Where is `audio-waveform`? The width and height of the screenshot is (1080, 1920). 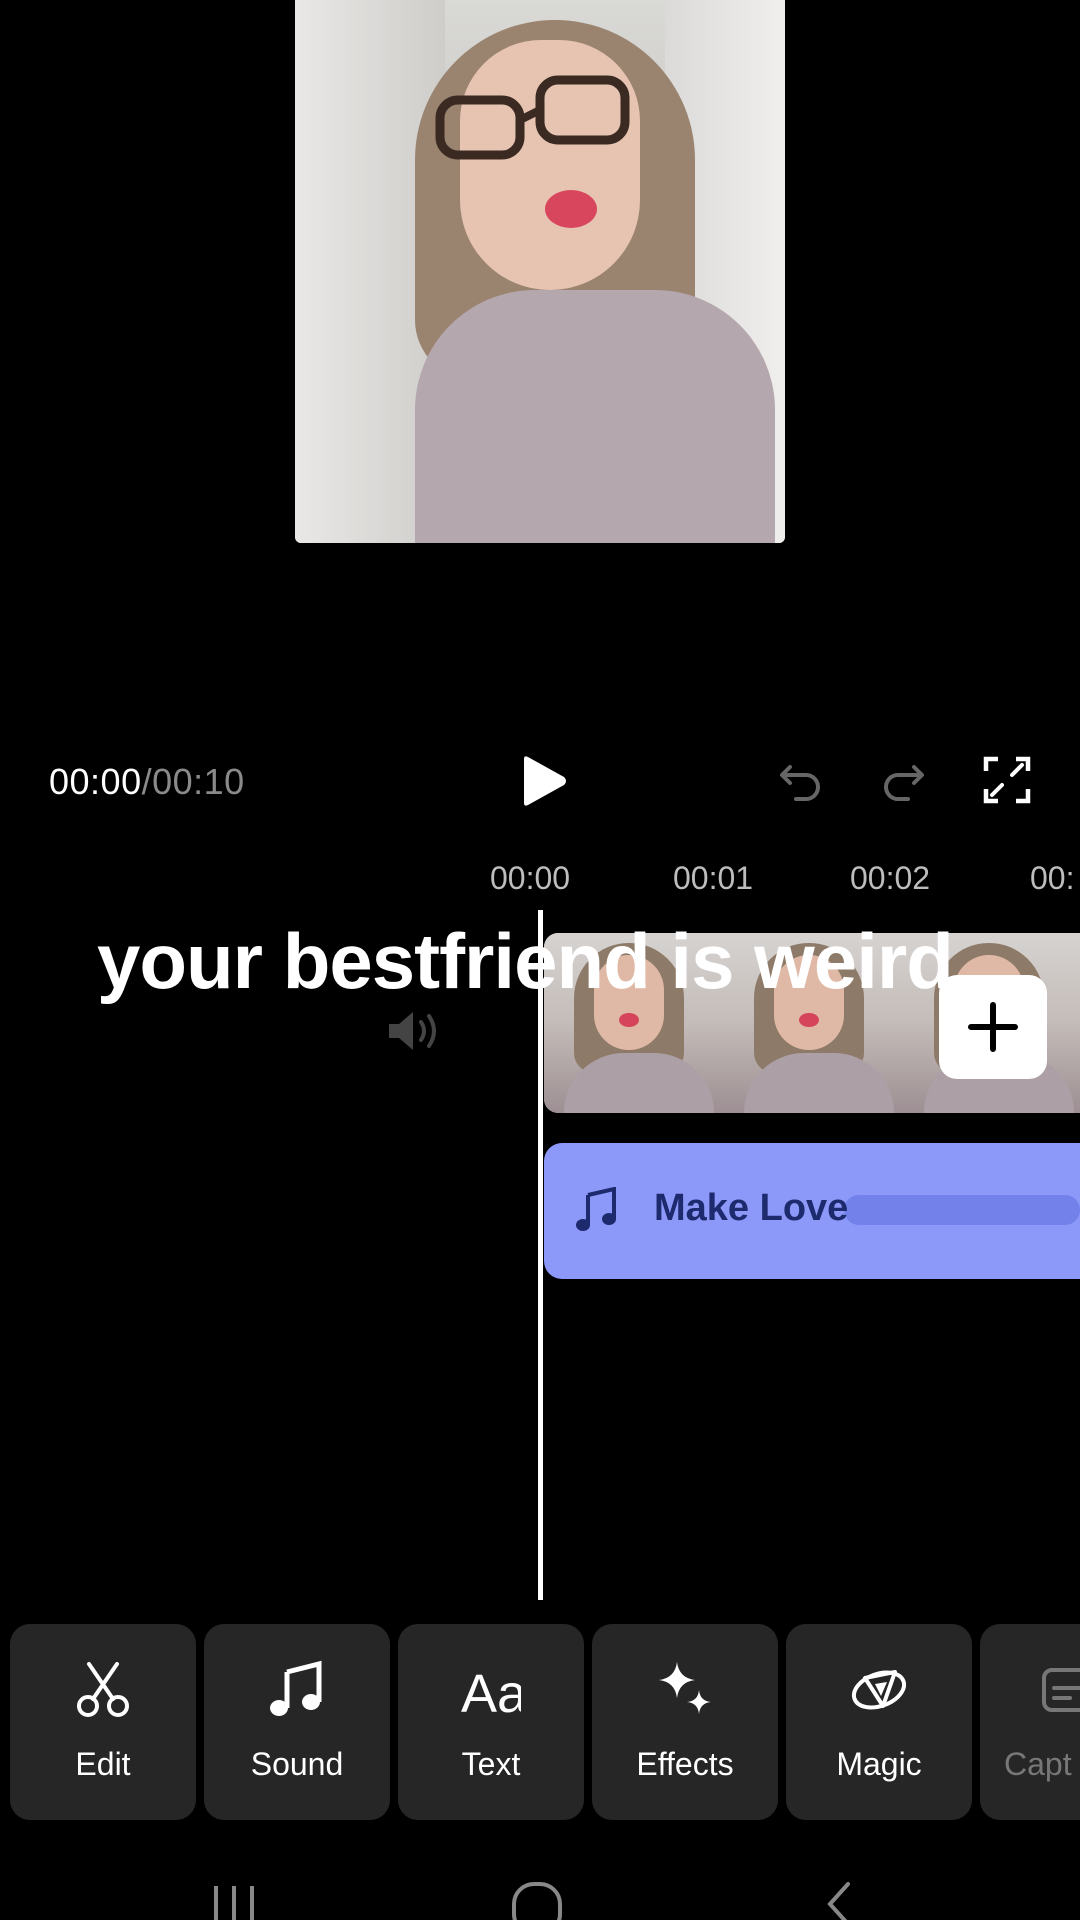
audio-waveform is located at coordinates (962, 1210).